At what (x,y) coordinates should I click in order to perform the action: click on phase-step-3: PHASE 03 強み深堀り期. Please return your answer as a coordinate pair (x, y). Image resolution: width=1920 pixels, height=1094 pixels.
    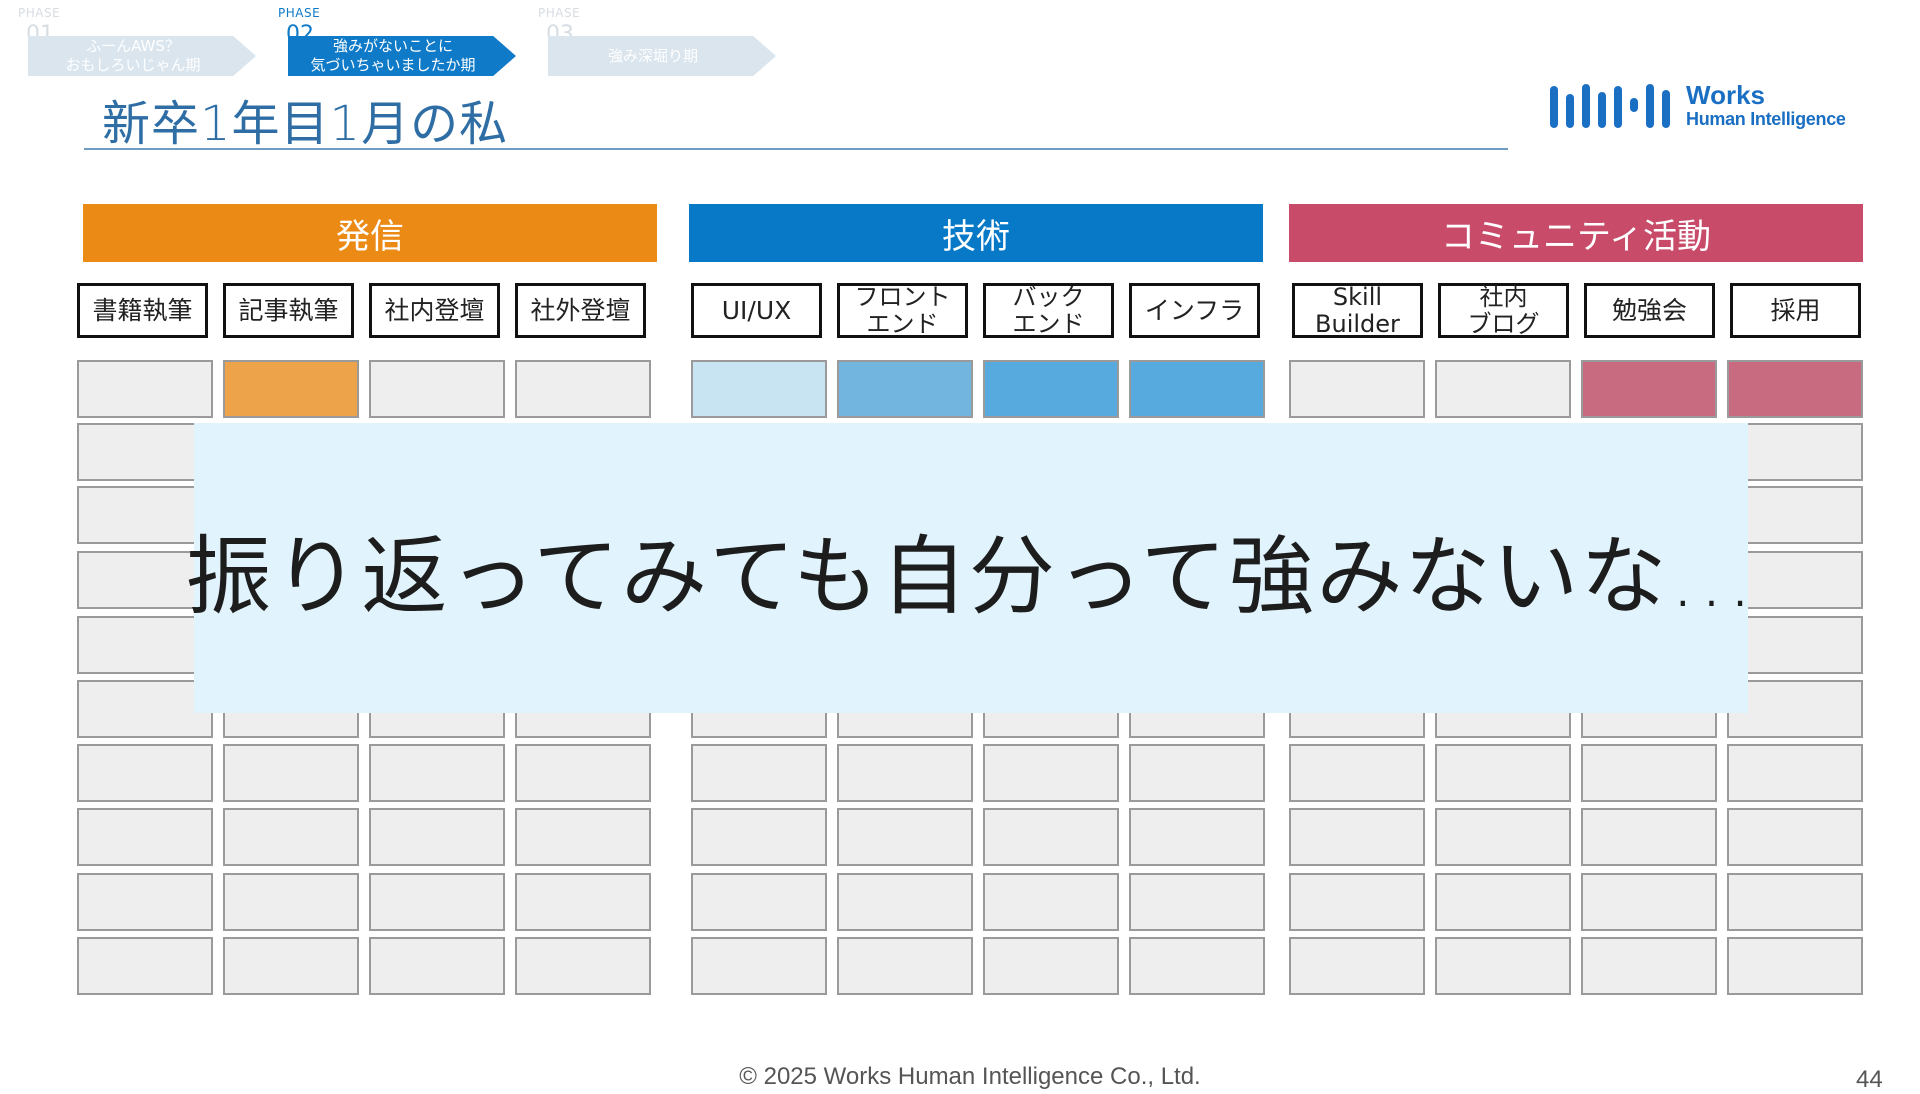
    Looking at the image, I should click on (658, 42).